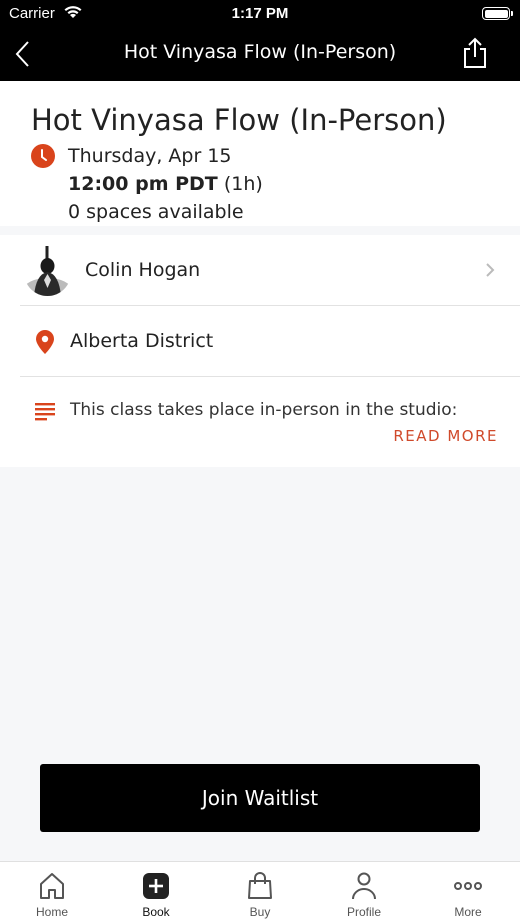 This screenshot has width=520, height=924. Describe the element at coordinates (150, 156) in the screenshot. I see `class-date: Thursday, Apr 15` at that location.